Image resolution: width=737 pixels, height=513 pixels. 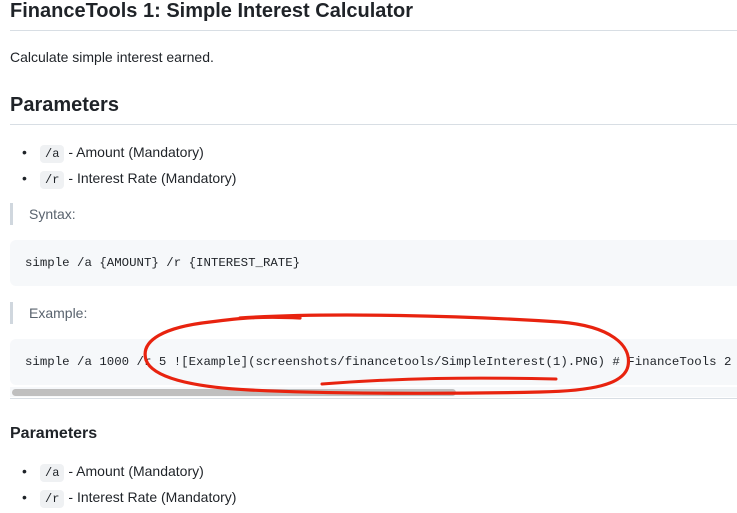 What do you see at coordinates (373, 30) in the screenshot?
I see `title-divider` at bounding box center [373, 30].